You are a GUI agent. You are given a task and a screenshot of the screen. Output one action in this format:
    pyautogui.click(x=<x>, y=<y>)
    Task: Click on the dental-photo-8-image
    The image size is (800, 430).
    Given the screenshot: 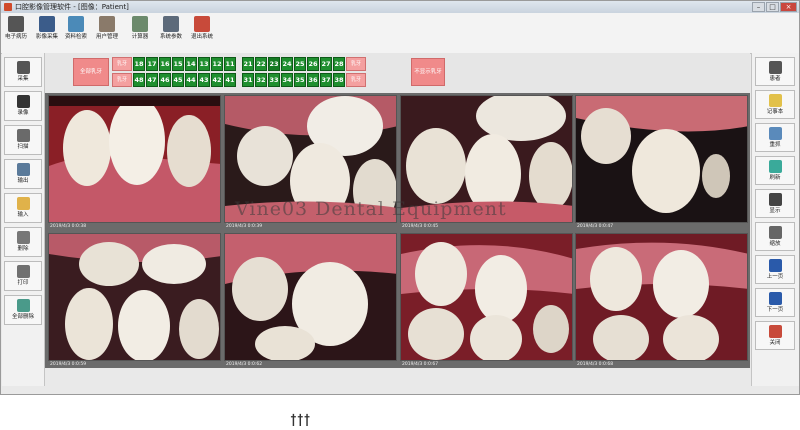 What is the action you would take?
    pyautogui.click(x=661, y=297)
    